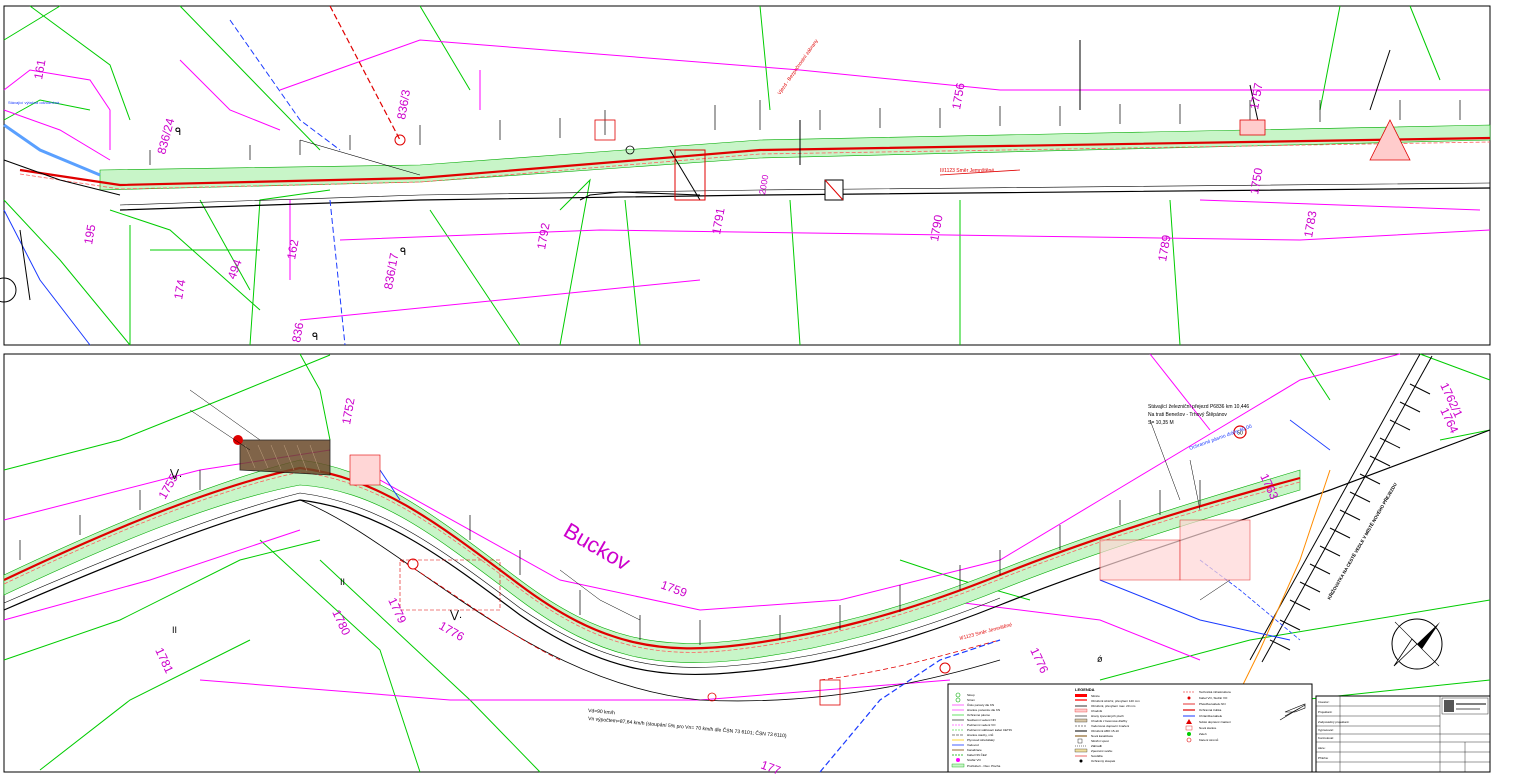  Describe the element at coordinates (1107, 716) in the screenshot. I see `legend-item: Hrany zpevněných ploch` at that location.